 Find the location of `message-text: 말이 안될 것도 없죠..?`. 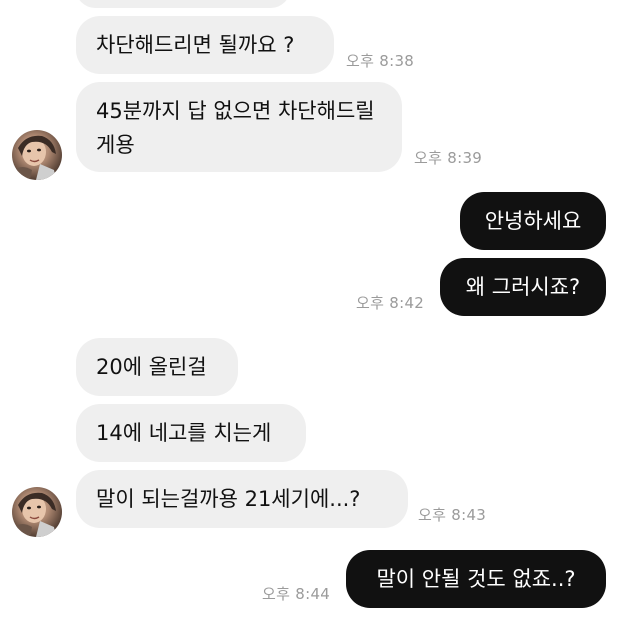

message-text: 말이 안될 것도 없죠..? is located at coordinates (476, 578).